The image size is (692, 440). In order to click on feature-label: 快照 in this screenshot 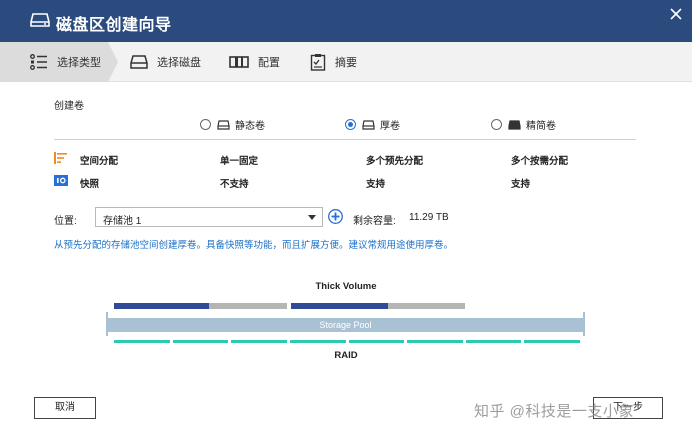, I will do `click(90, 184)`.